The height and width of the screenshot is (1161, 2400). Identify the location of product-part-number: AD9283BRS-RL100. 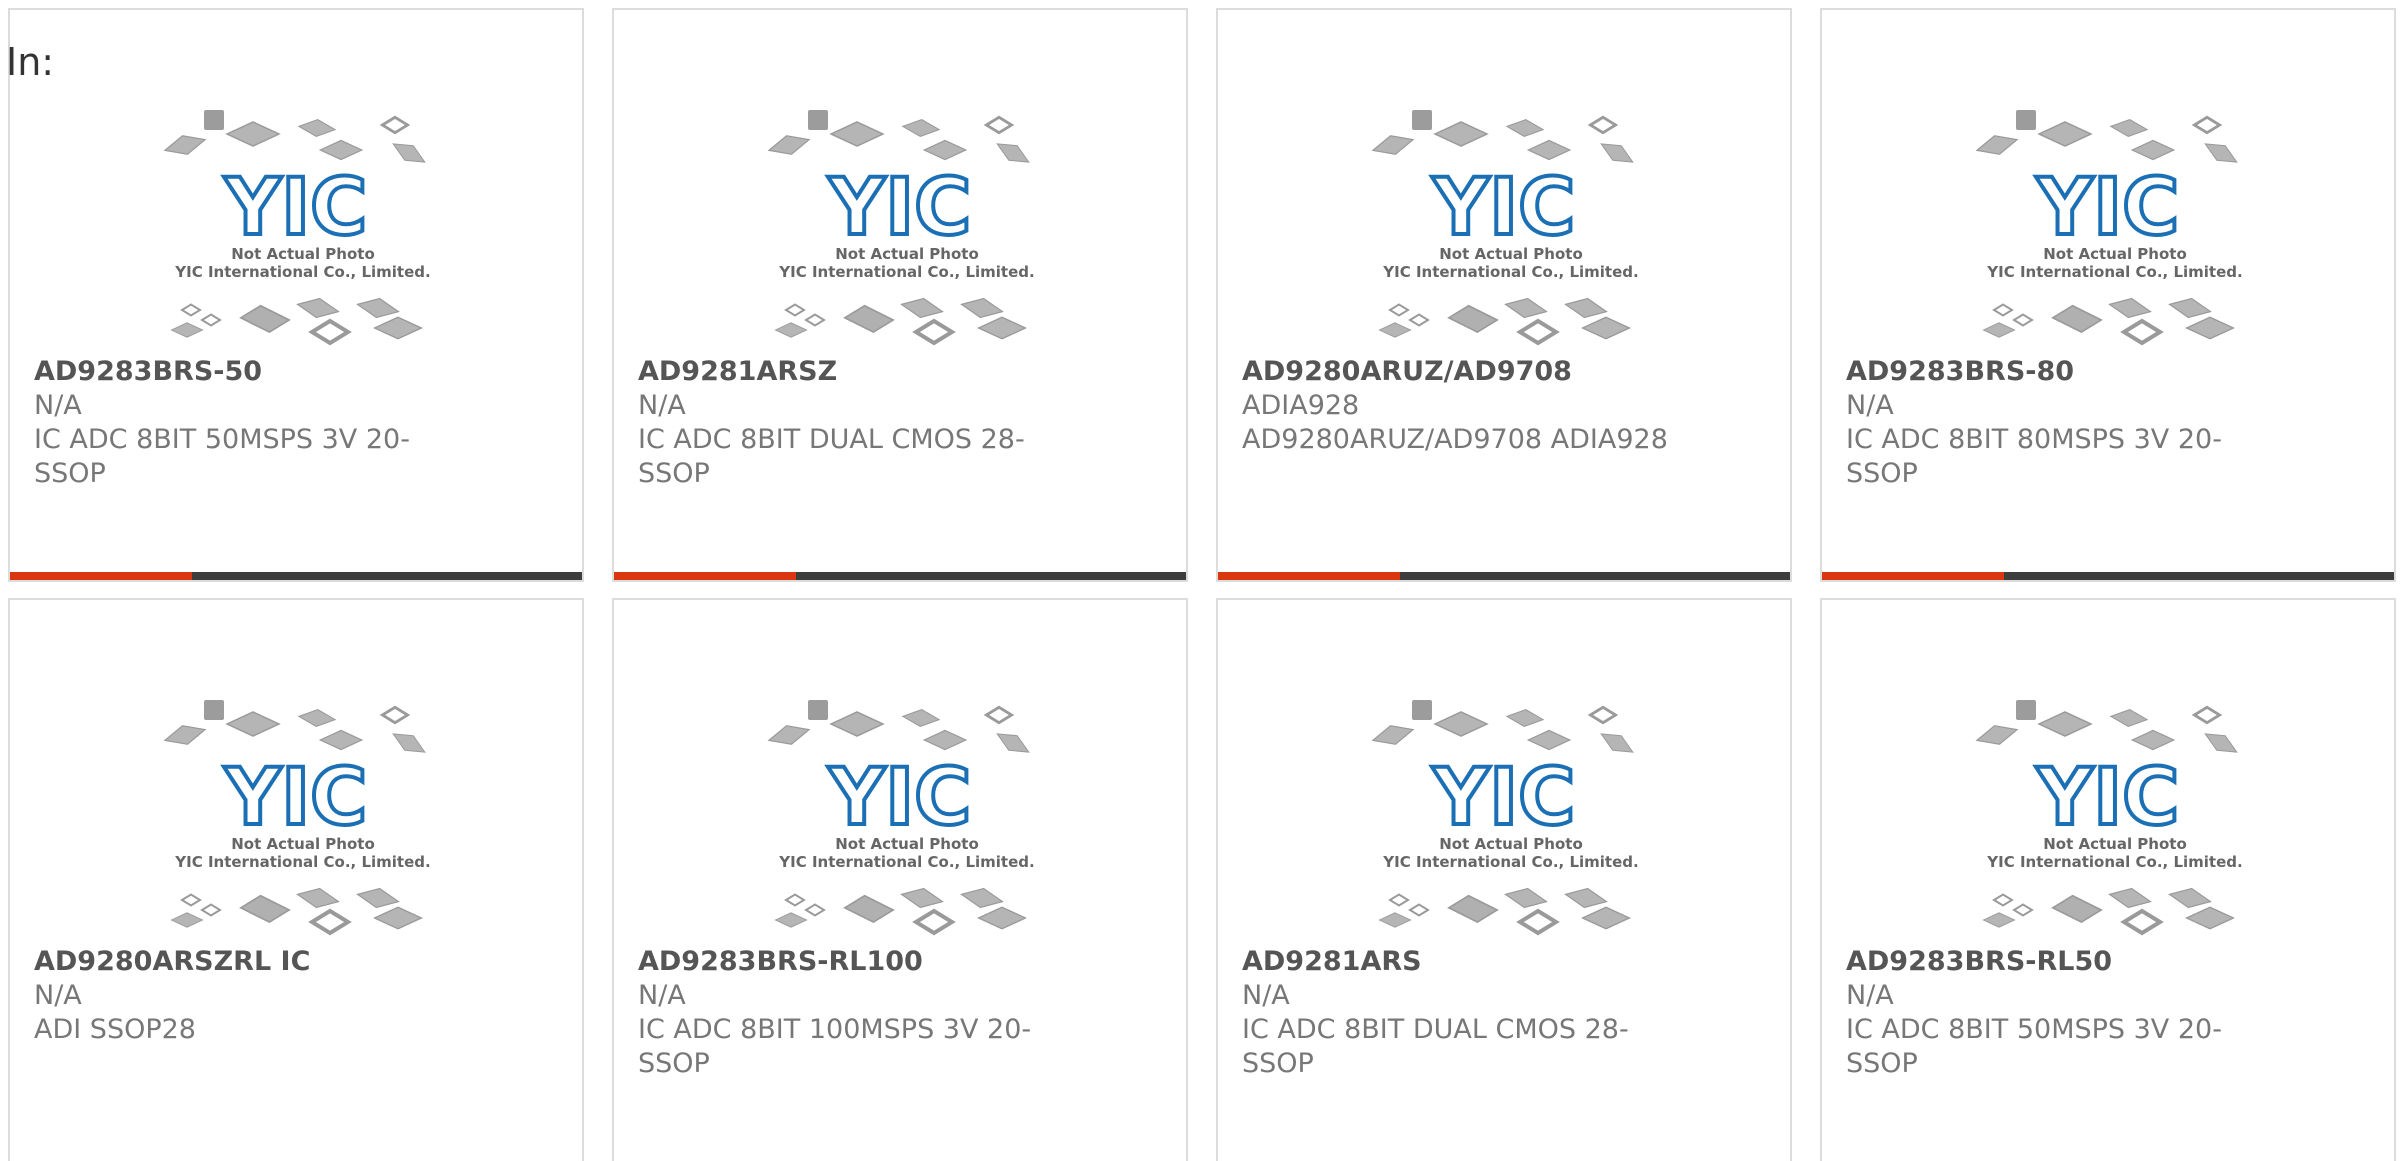
(853, 962).